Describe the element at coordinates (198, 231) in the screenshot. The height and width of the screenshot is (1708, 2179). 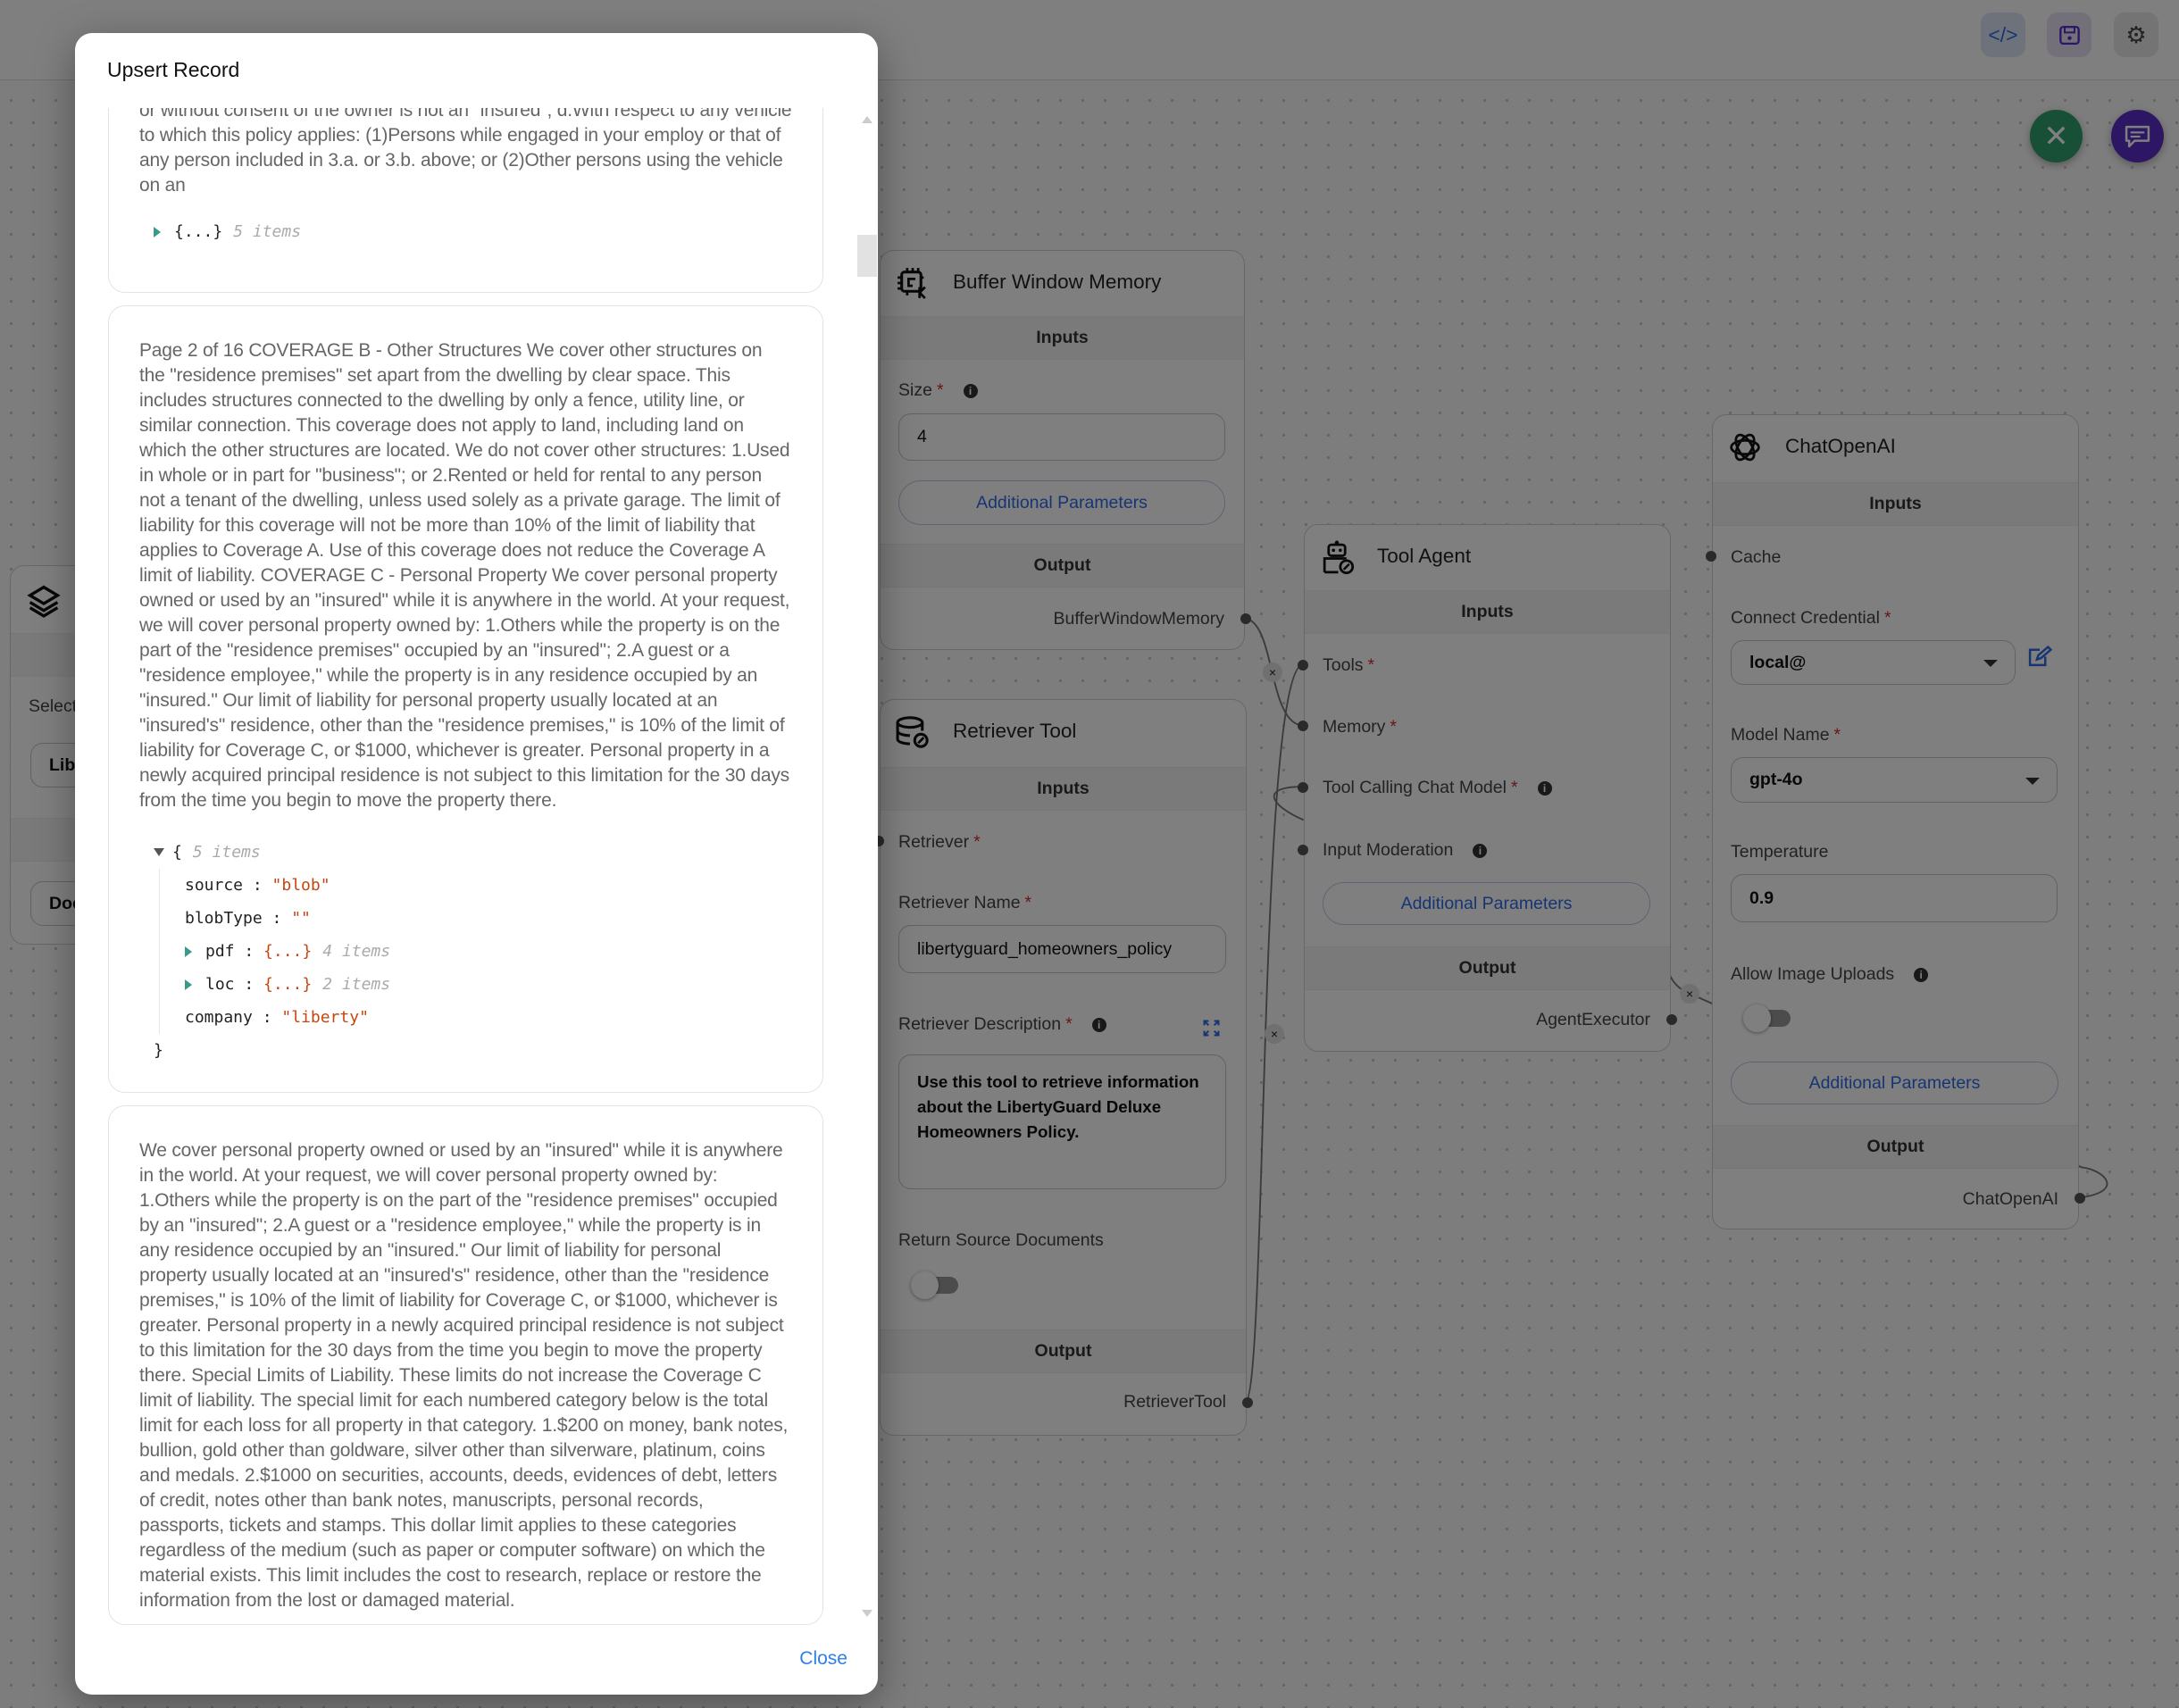
I see `metadata-collapsed: {...}` at that location.